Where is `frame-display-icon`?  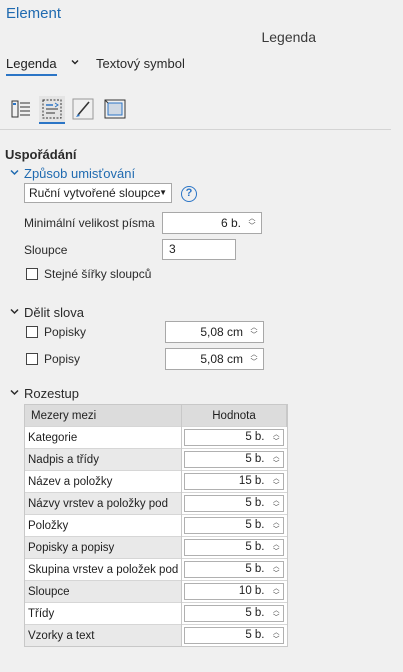
frame-display-icon is located at coordinates (115, 109).